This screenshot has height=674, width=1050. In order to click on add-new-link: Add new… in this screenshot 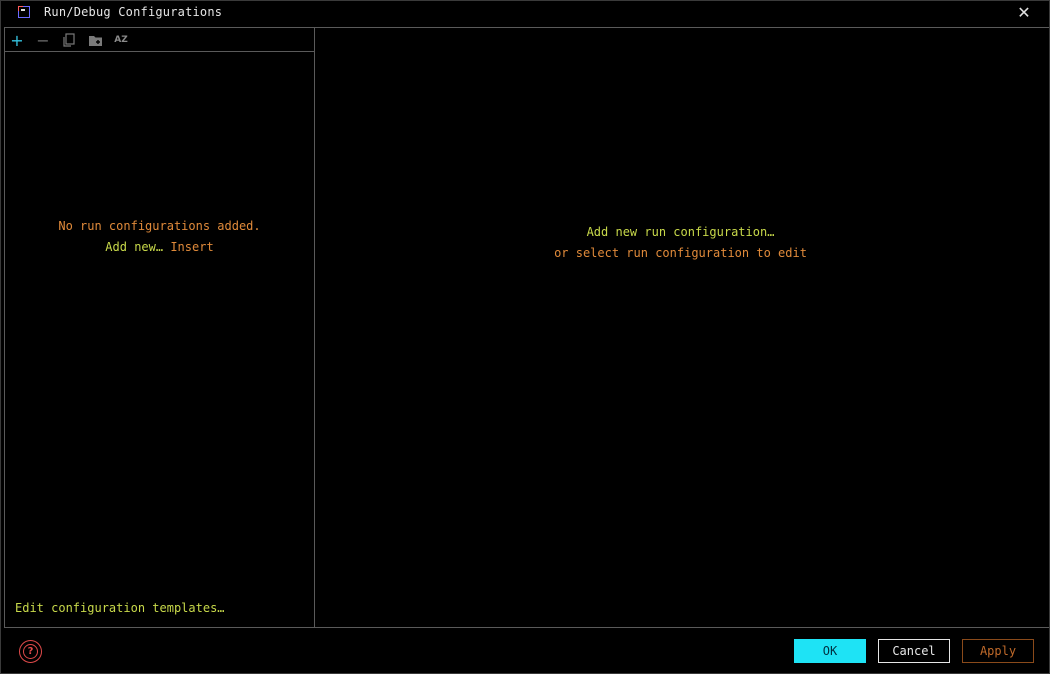, I will do `click(134, 247)`.